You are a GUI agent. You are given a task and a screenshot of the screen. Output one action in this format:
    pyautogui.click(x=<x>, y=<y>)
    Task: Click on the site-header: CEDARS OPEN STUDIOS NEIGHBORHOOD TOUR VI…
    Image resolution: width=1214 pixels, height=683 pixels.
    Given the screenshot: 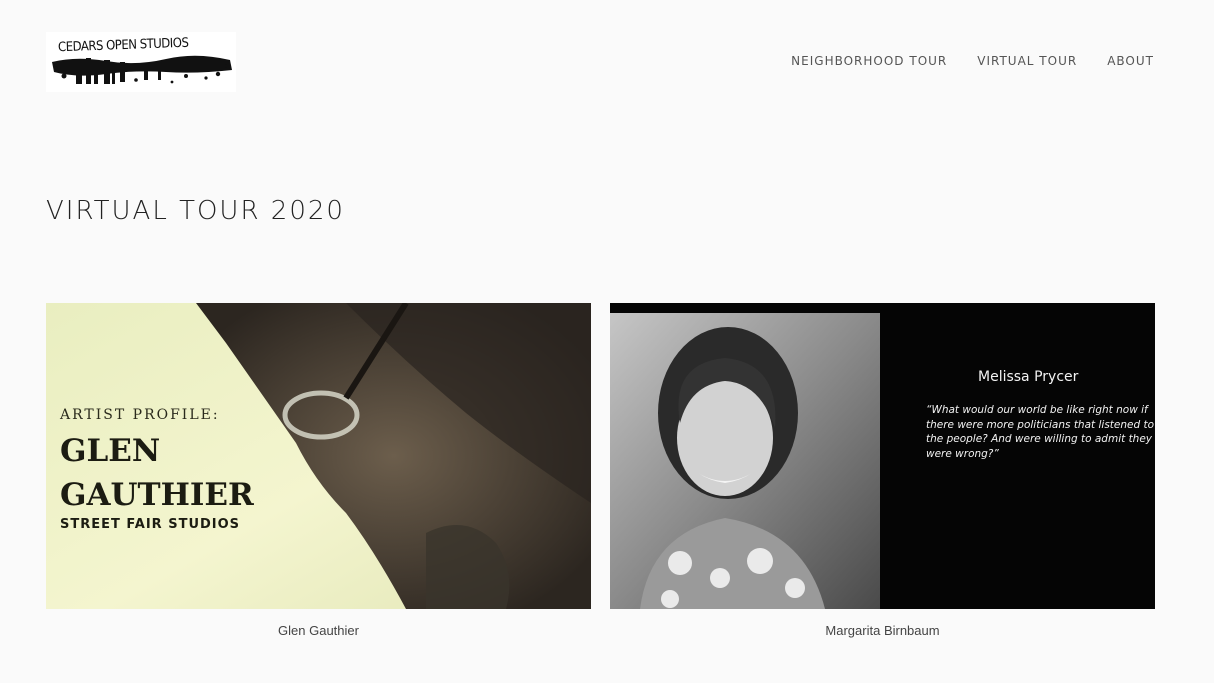 What is the action you would take?
    pyautogui.click(x=600, y=62)
    